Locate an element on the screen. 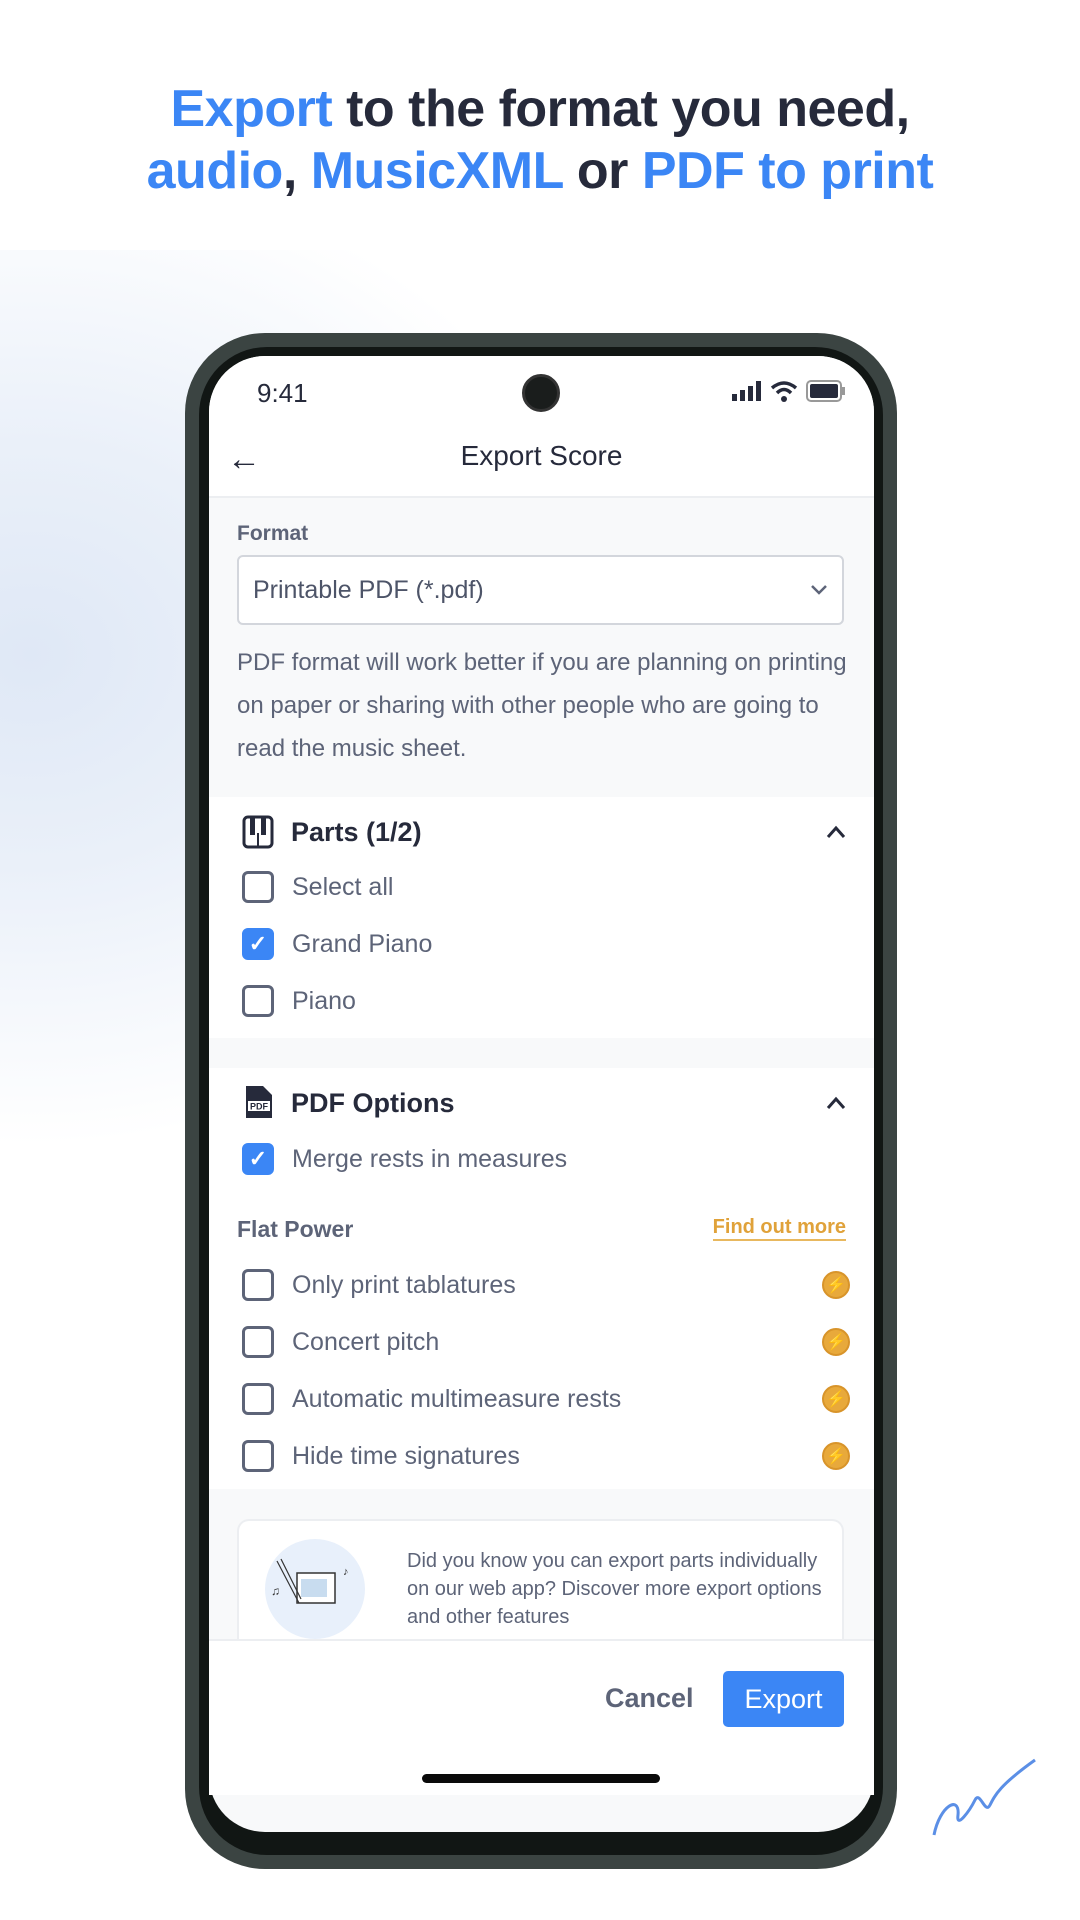 This screenshot has width=1080, height=1920. export-illustration: ♫ ♪ is located at coordinates (315, 1589).